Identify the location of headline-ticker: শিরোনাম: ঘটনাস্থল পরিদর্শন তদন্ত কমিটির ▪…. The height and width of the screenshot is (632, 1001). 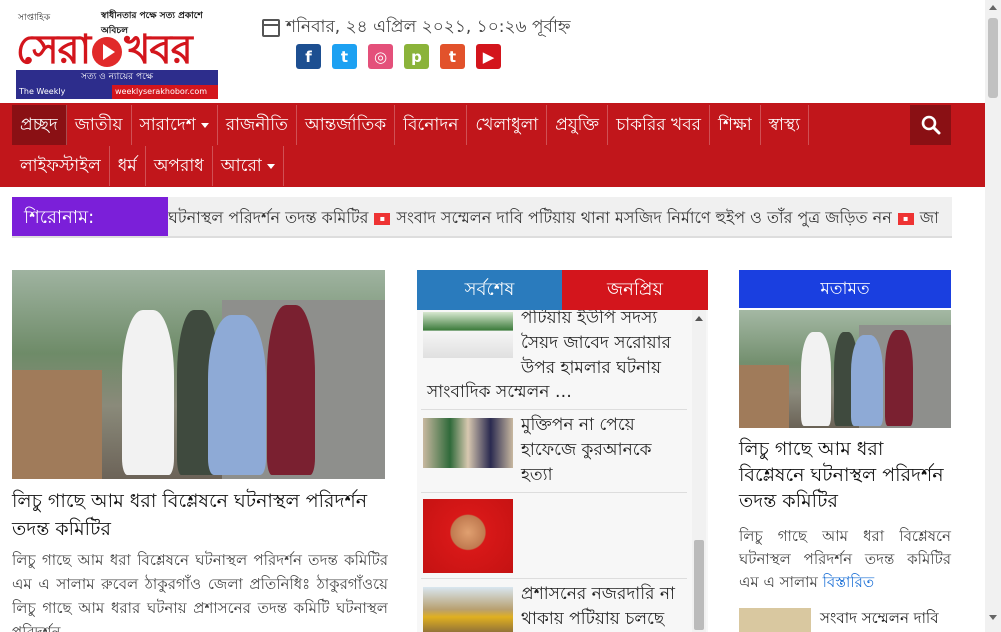
(482, 217).